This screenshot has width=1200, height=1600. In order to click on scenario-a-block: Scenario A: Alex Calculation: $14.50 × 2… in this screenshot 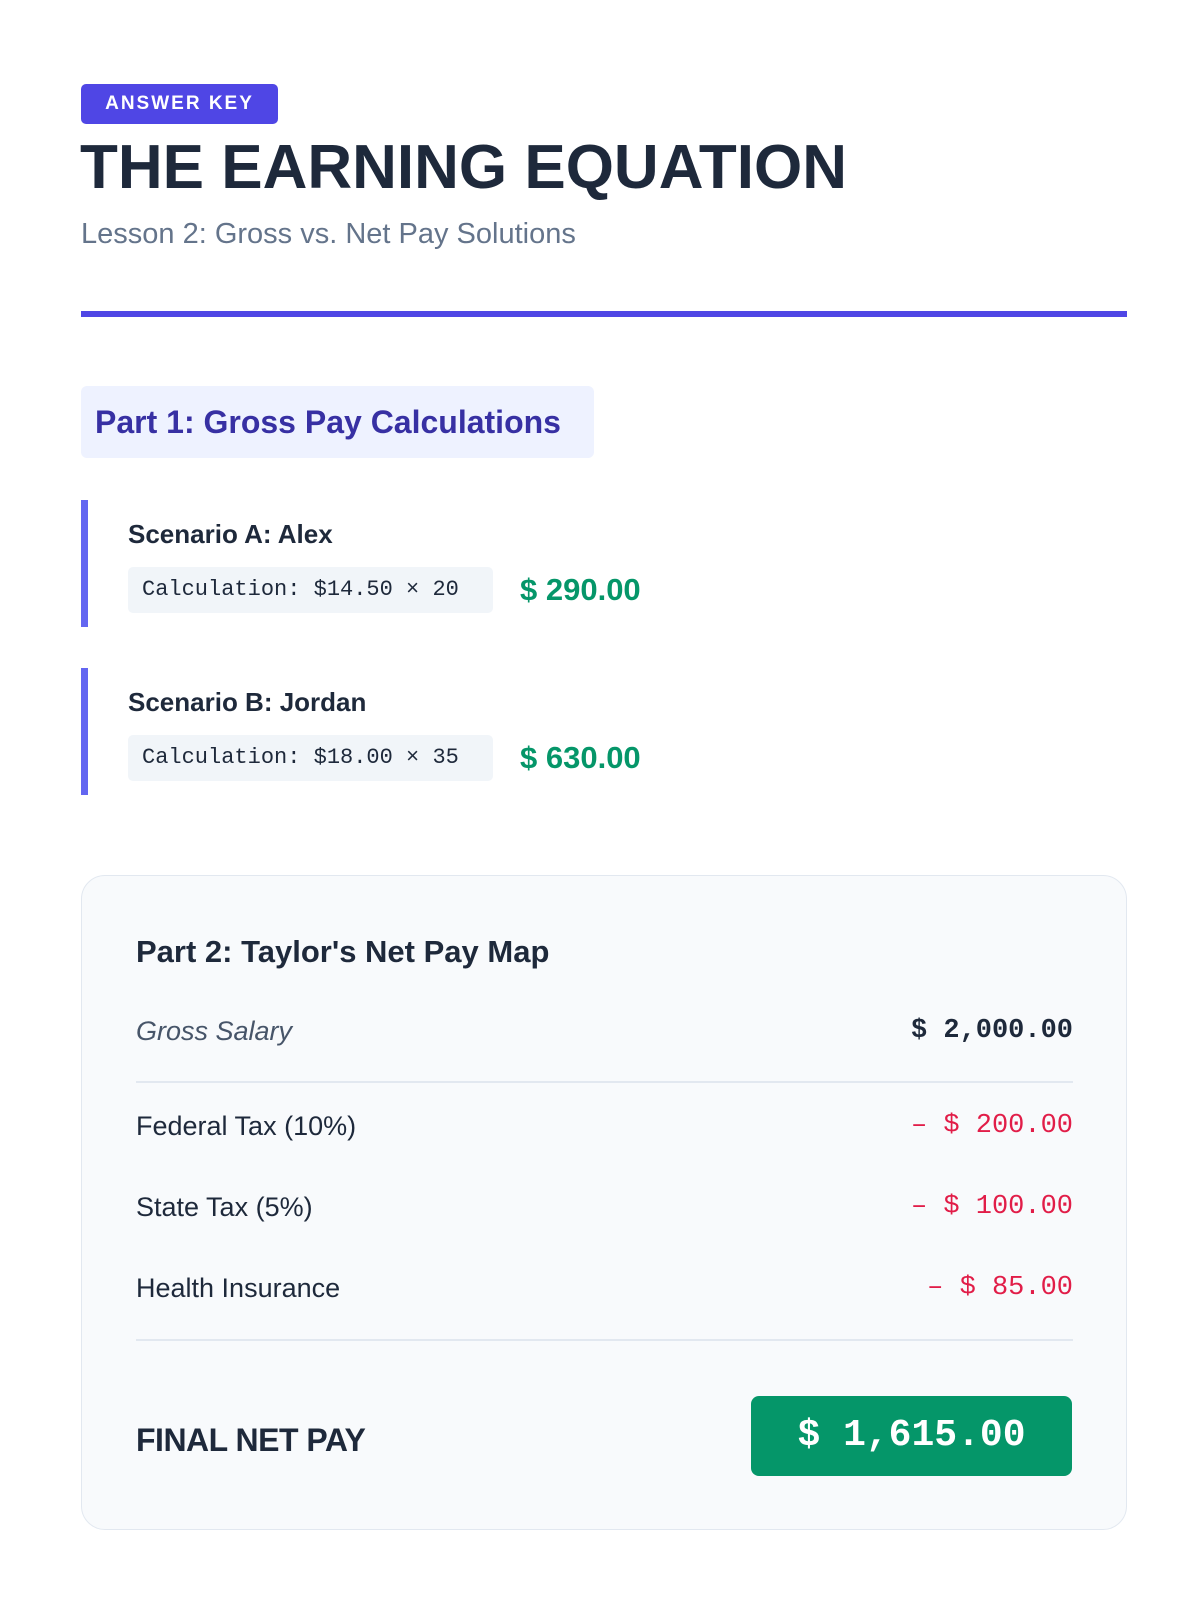, I will do `click(431, 563)`.